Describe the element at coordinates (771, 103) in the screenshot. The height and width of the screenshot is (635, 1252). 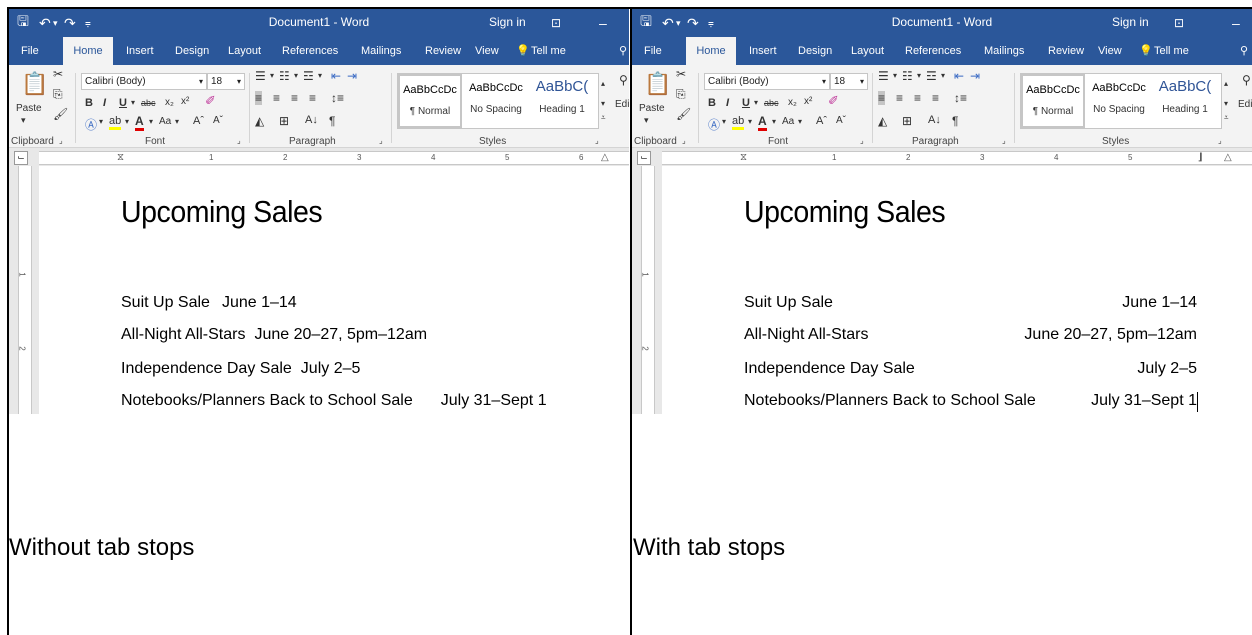
I see `strikethrough-icon: abc` at that location.